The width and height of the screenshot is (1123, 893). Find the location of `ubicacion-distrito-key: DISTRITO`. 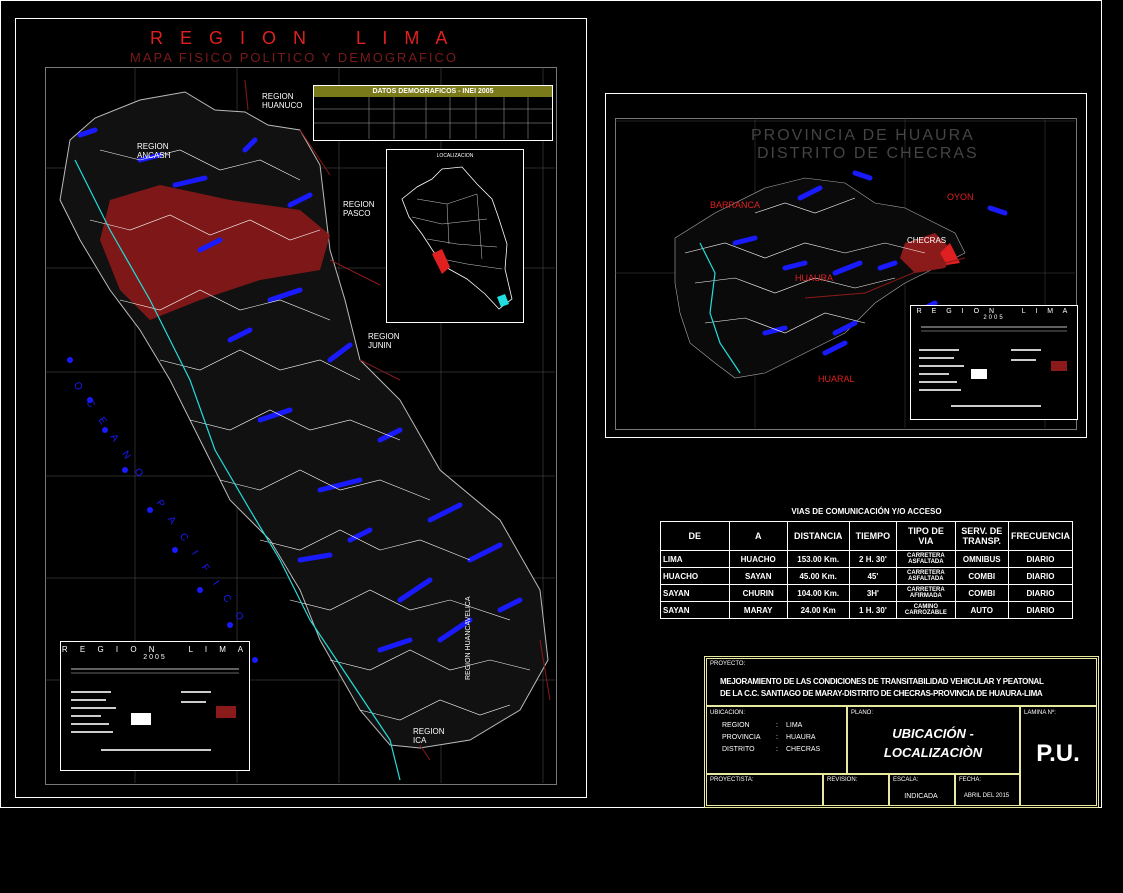

ubicacion-distrito-key: DISTRITO is located at coordinates (738, 749).